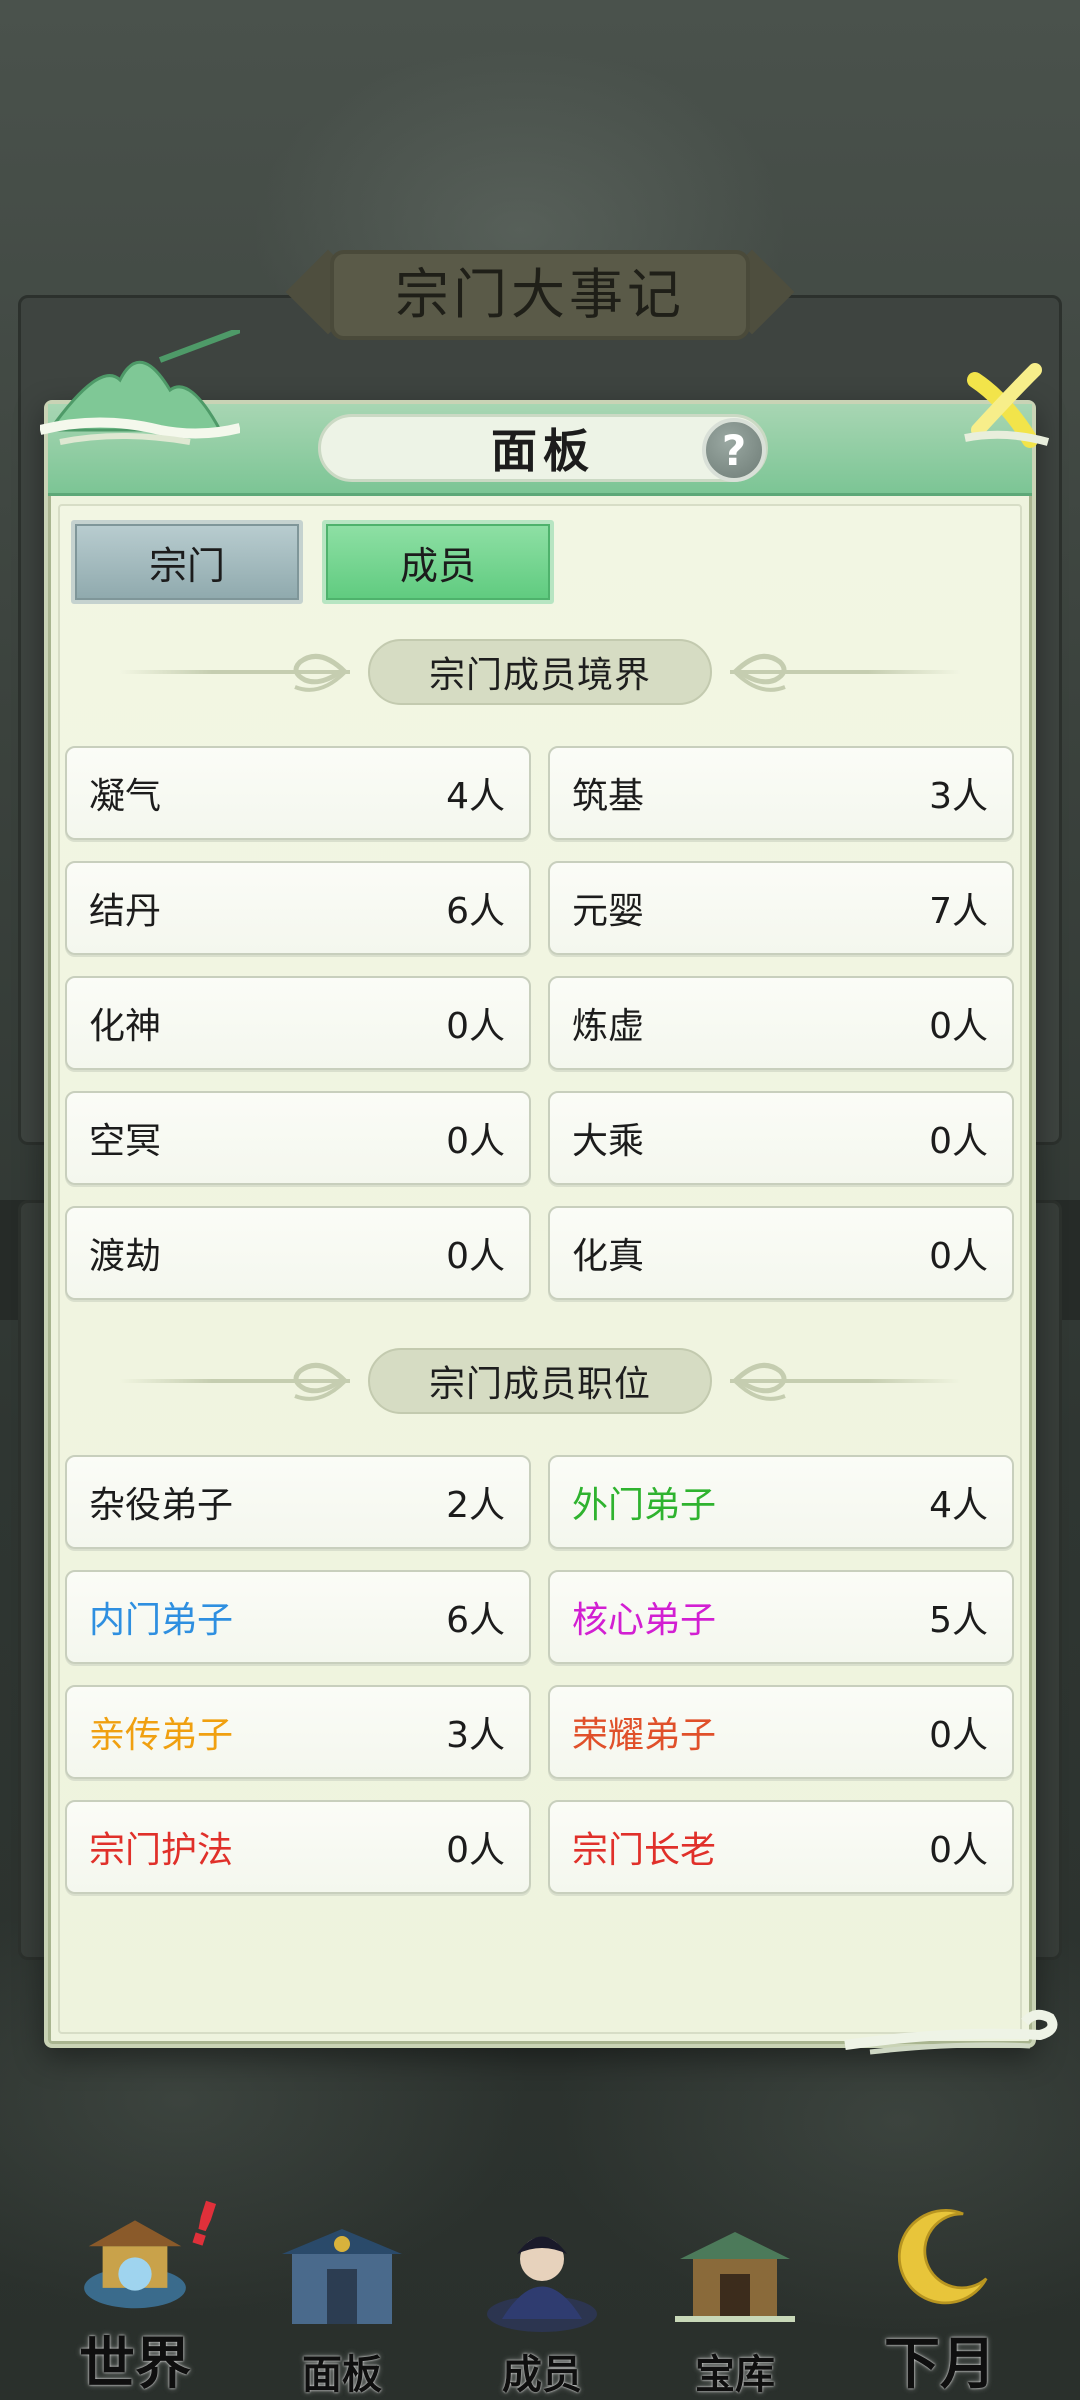  Describe the element at coordinates (475, 1735) in the screenshot. I see `position-count: 3人` at that location.